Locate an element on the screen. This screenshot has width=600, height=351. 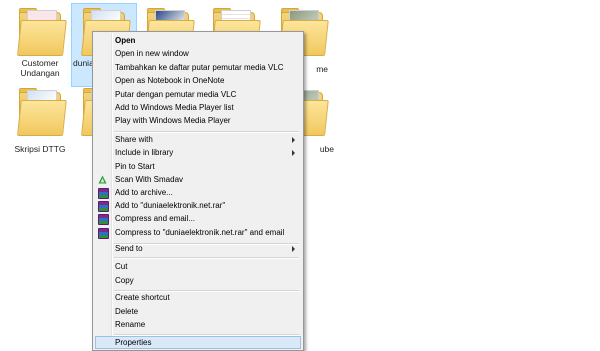
menu-item-wmp-add-list: Add to Windows Media Player list is located at coordinates (198, 107).